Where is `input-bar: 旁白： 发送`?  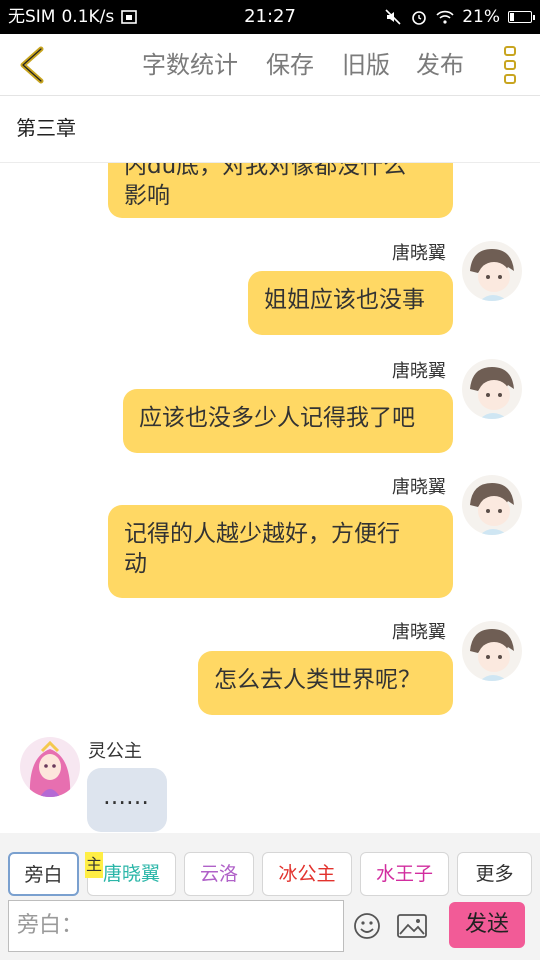
input-bar: 旁白： 发送 is located at coordinates (270, 928).